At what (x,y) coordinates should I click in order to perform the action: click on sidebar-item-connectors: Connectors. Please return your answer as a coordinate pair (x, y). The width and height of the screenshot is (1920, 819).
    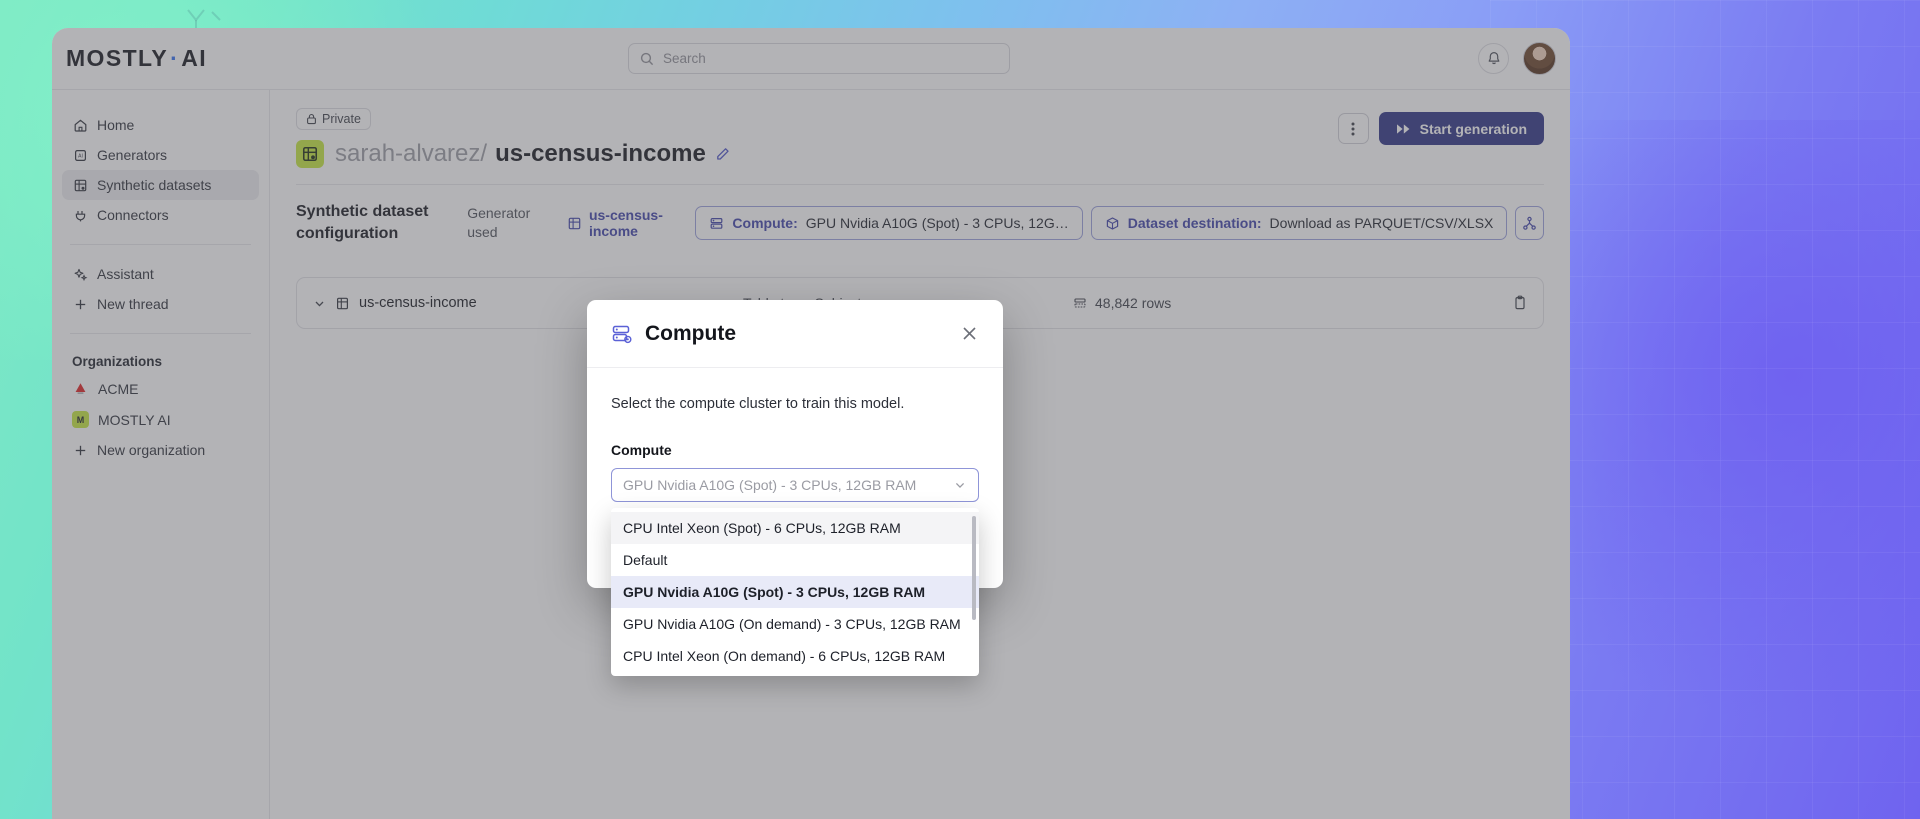
    Looking at the image, I should click on (160, 215).